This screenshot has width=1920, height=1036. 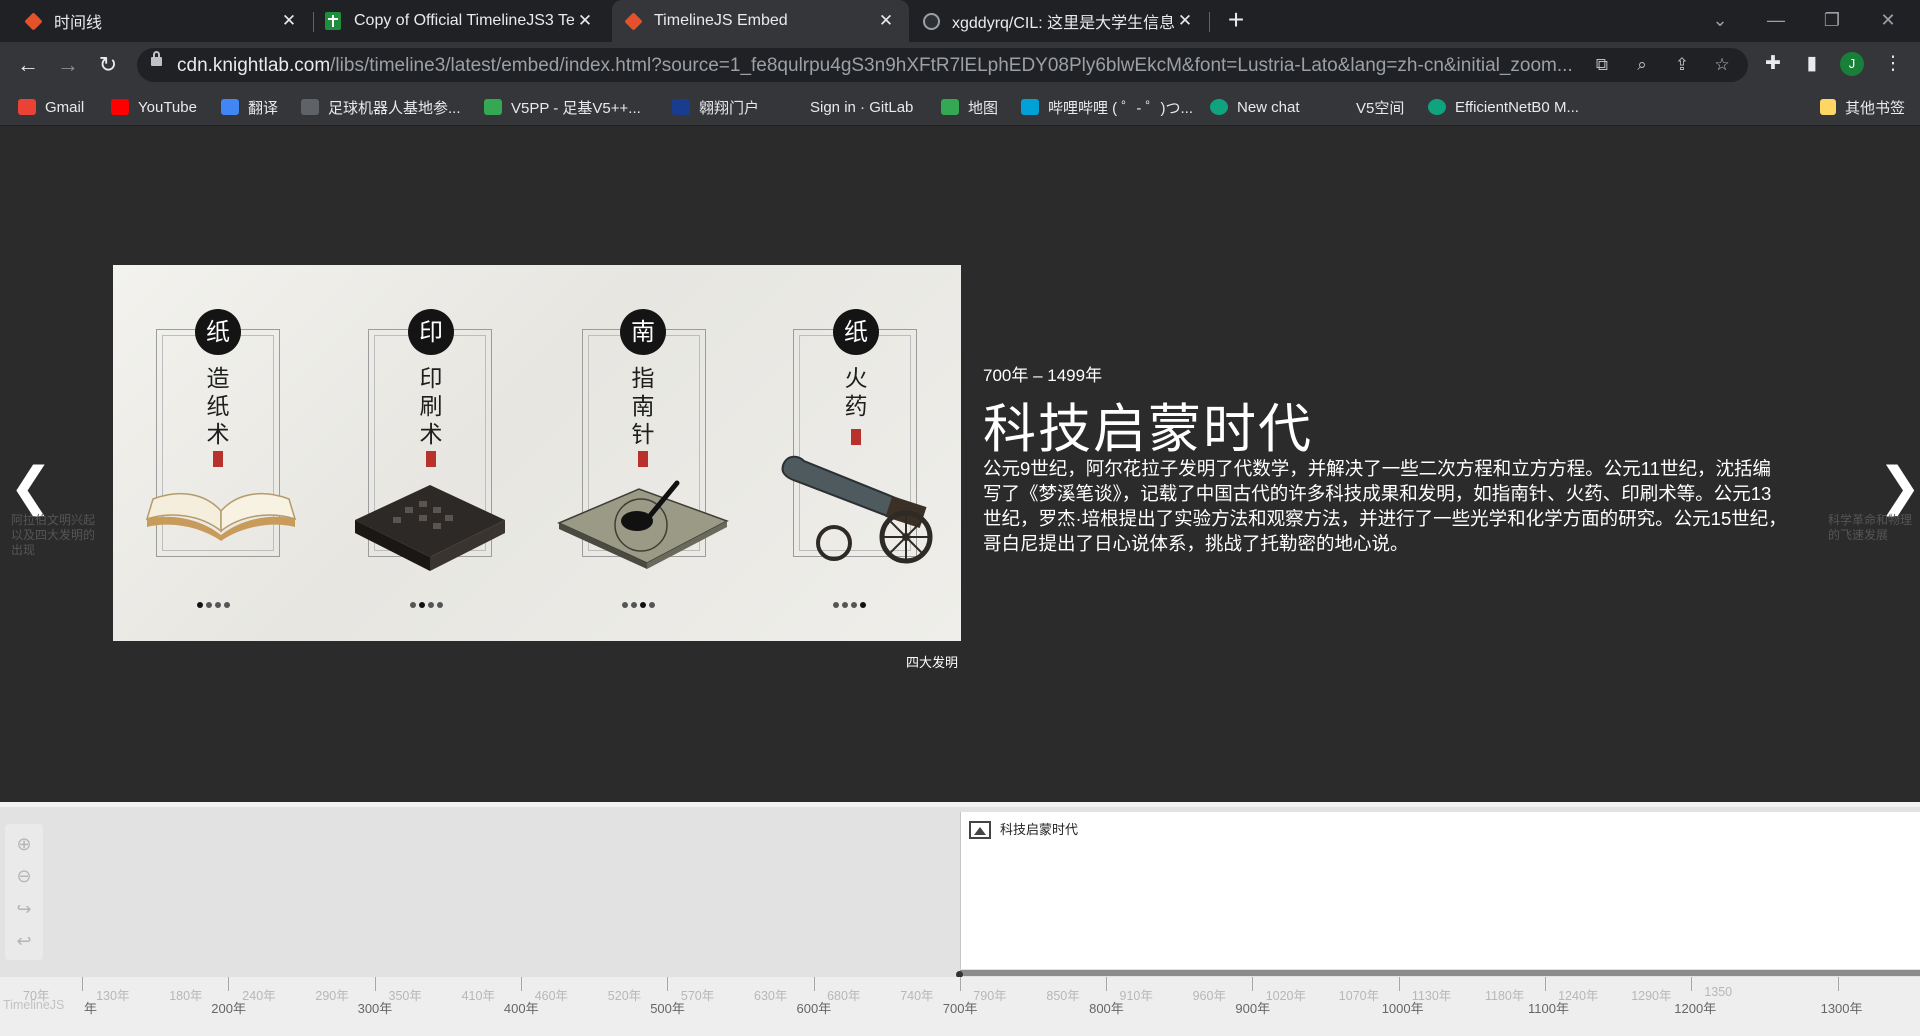 I want to click on undo-icon: ↩, so click(x=24, y=941).